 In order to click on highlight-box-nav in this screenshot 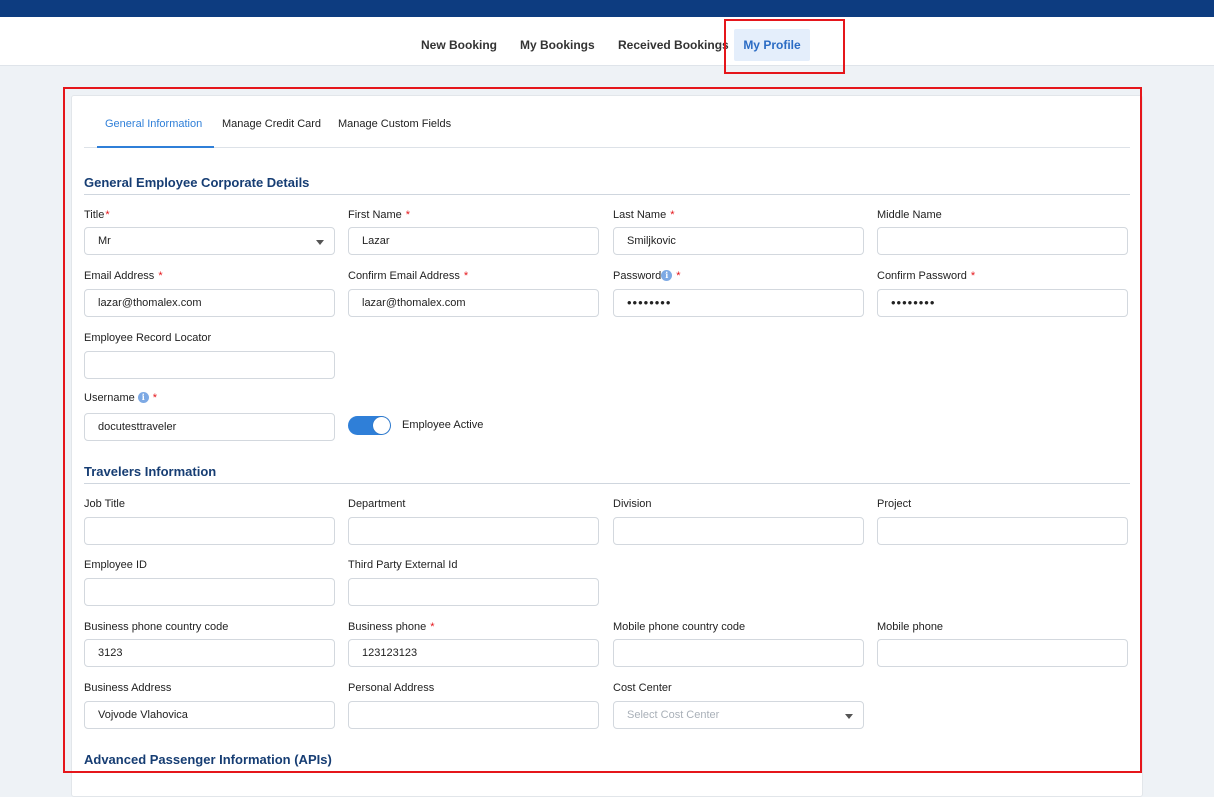, I will do `click(784, 46)`.